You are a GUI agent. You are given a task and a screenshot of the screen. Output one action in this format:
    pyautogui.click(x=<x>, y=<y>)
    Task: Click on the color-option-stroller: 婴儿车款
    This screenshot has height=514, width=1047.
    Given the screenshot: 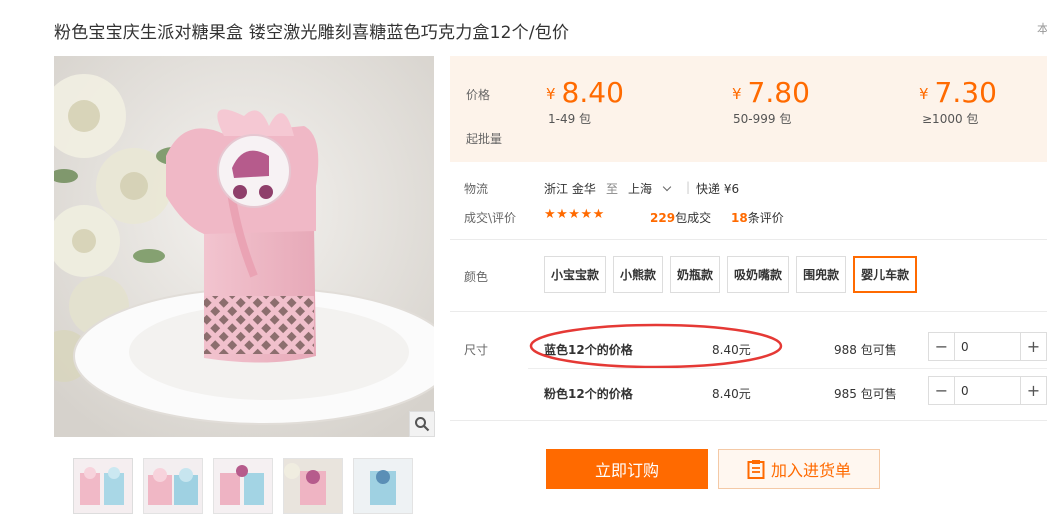 What is the action you would take?
    pyautogui.click(x=885, y=274)
    